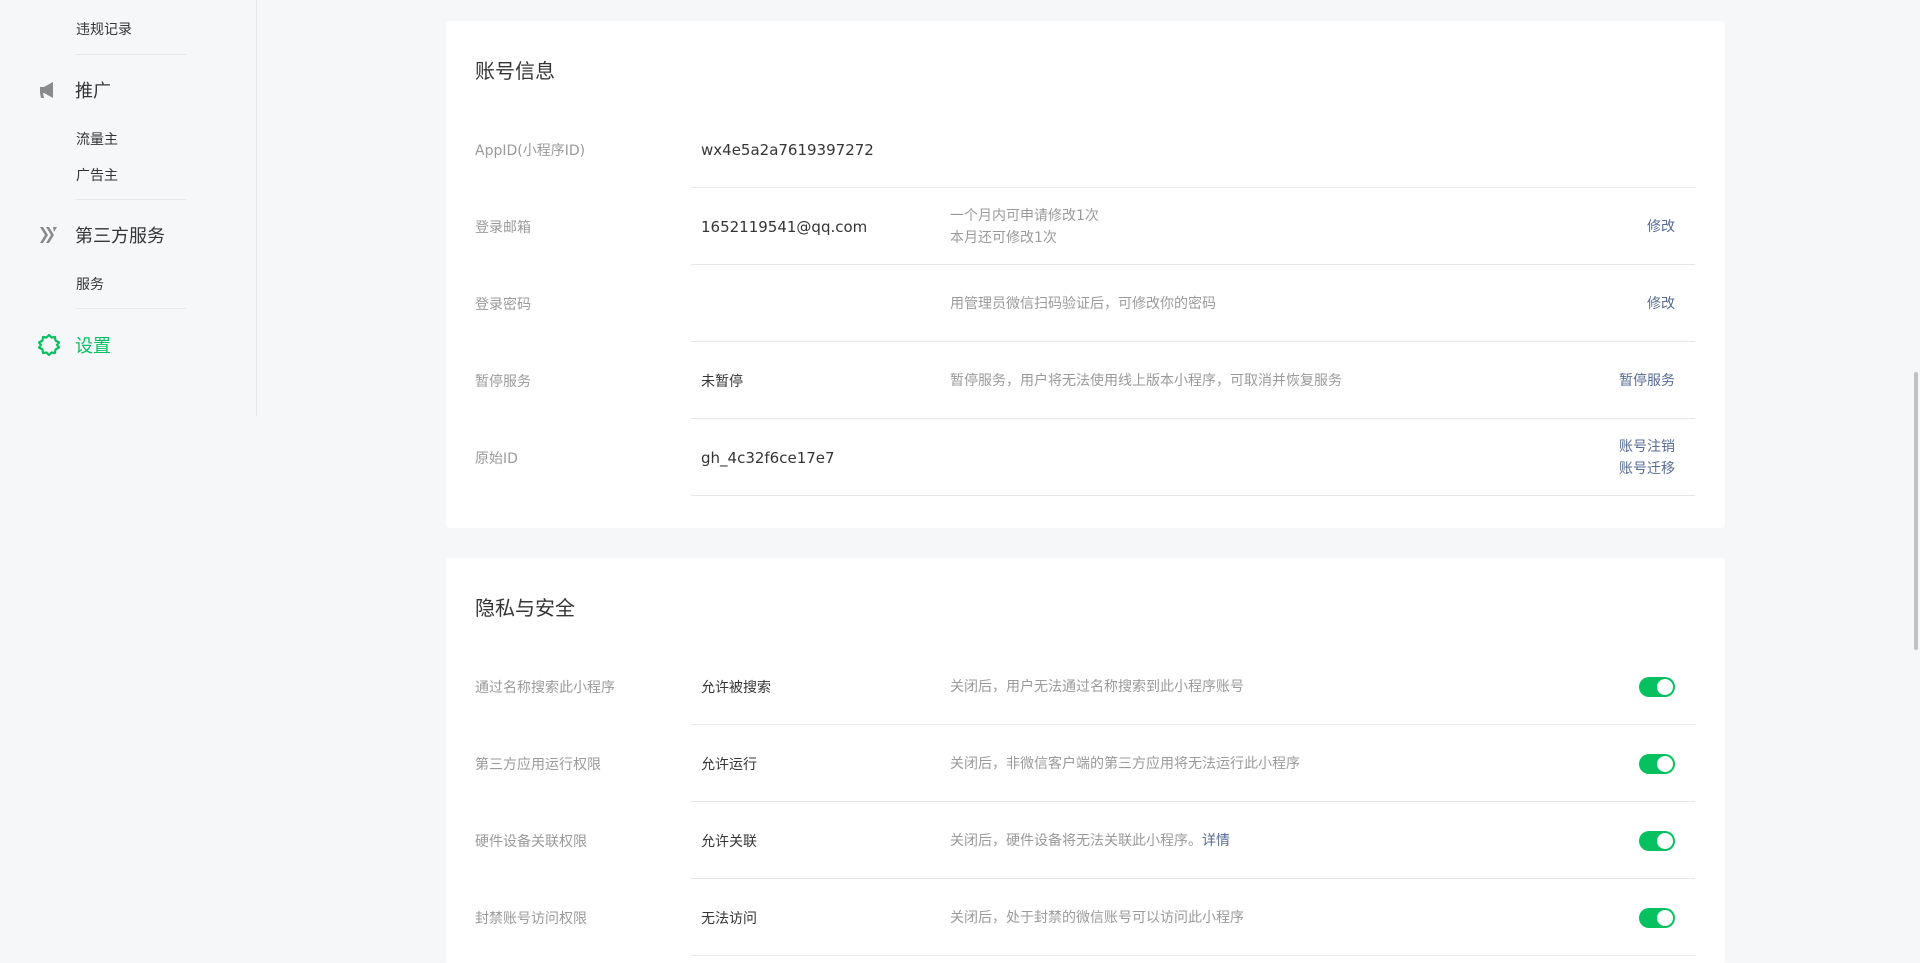  Describe the element at coordinates (1097, 686) in the screenshot. I see `row-description: 关闭后，用户无法通过名称搜索到此小程序账号` at that location.